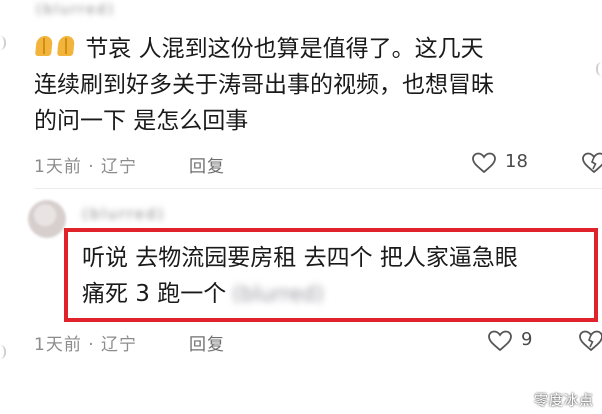  I want to click on comment2-time-location: 1天前 · 辽宁, so click(86, 345).